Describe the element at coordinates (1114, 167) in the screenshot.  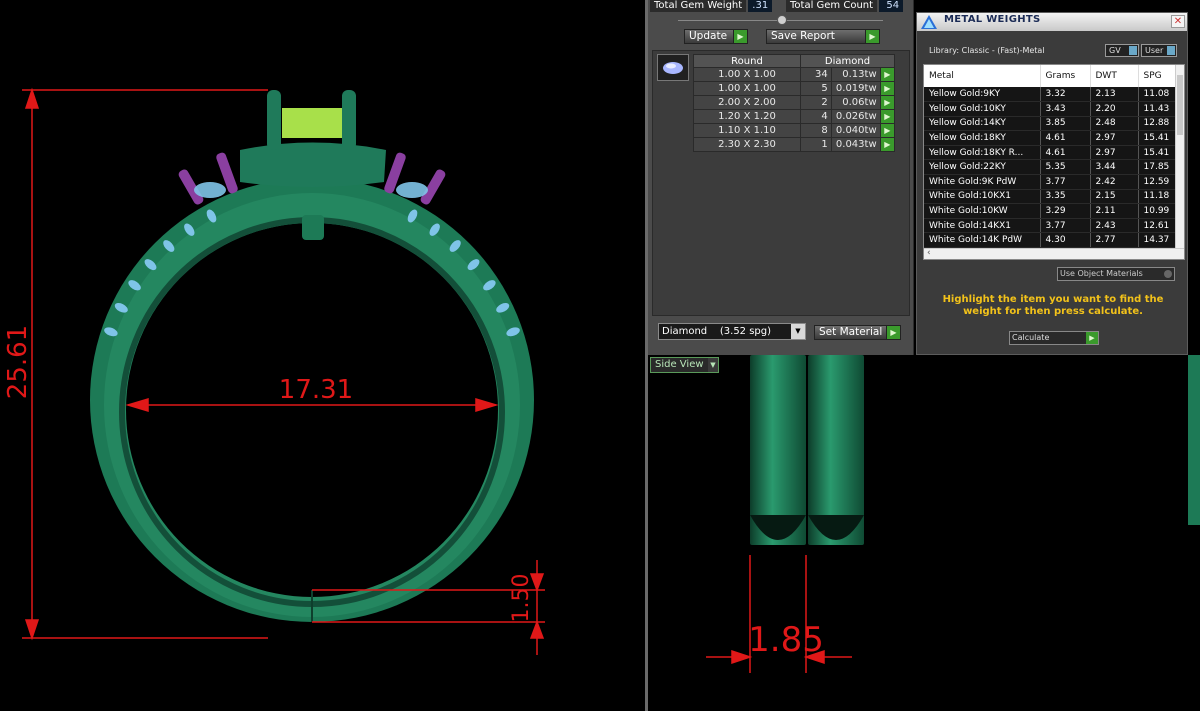
I see `metal-dwt-cell: 3.44` at that location.